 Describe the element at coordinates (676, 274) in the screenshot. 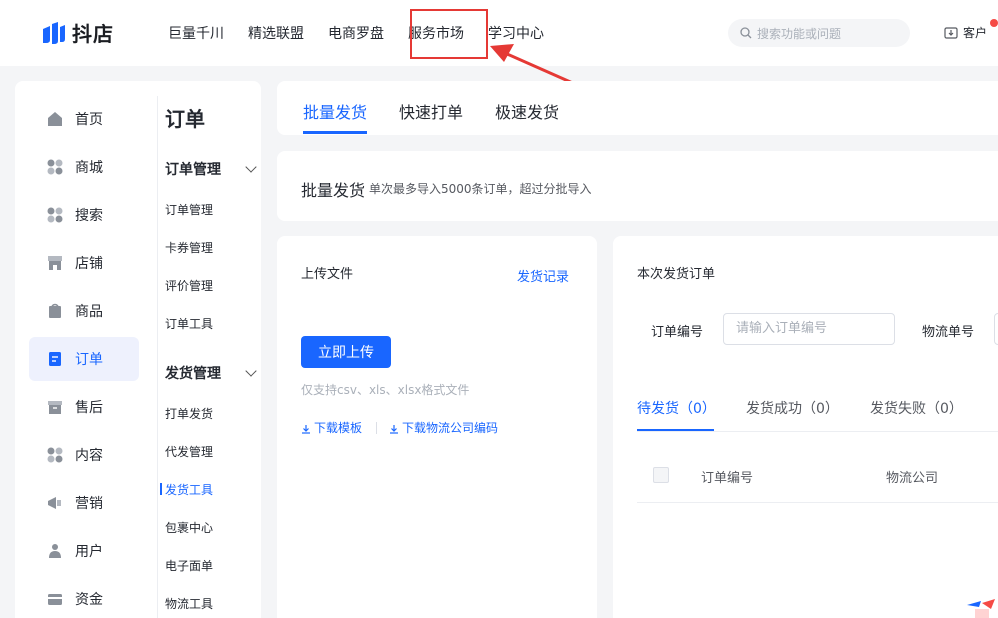

I see `orders-title: 本次发货订单` at that location.